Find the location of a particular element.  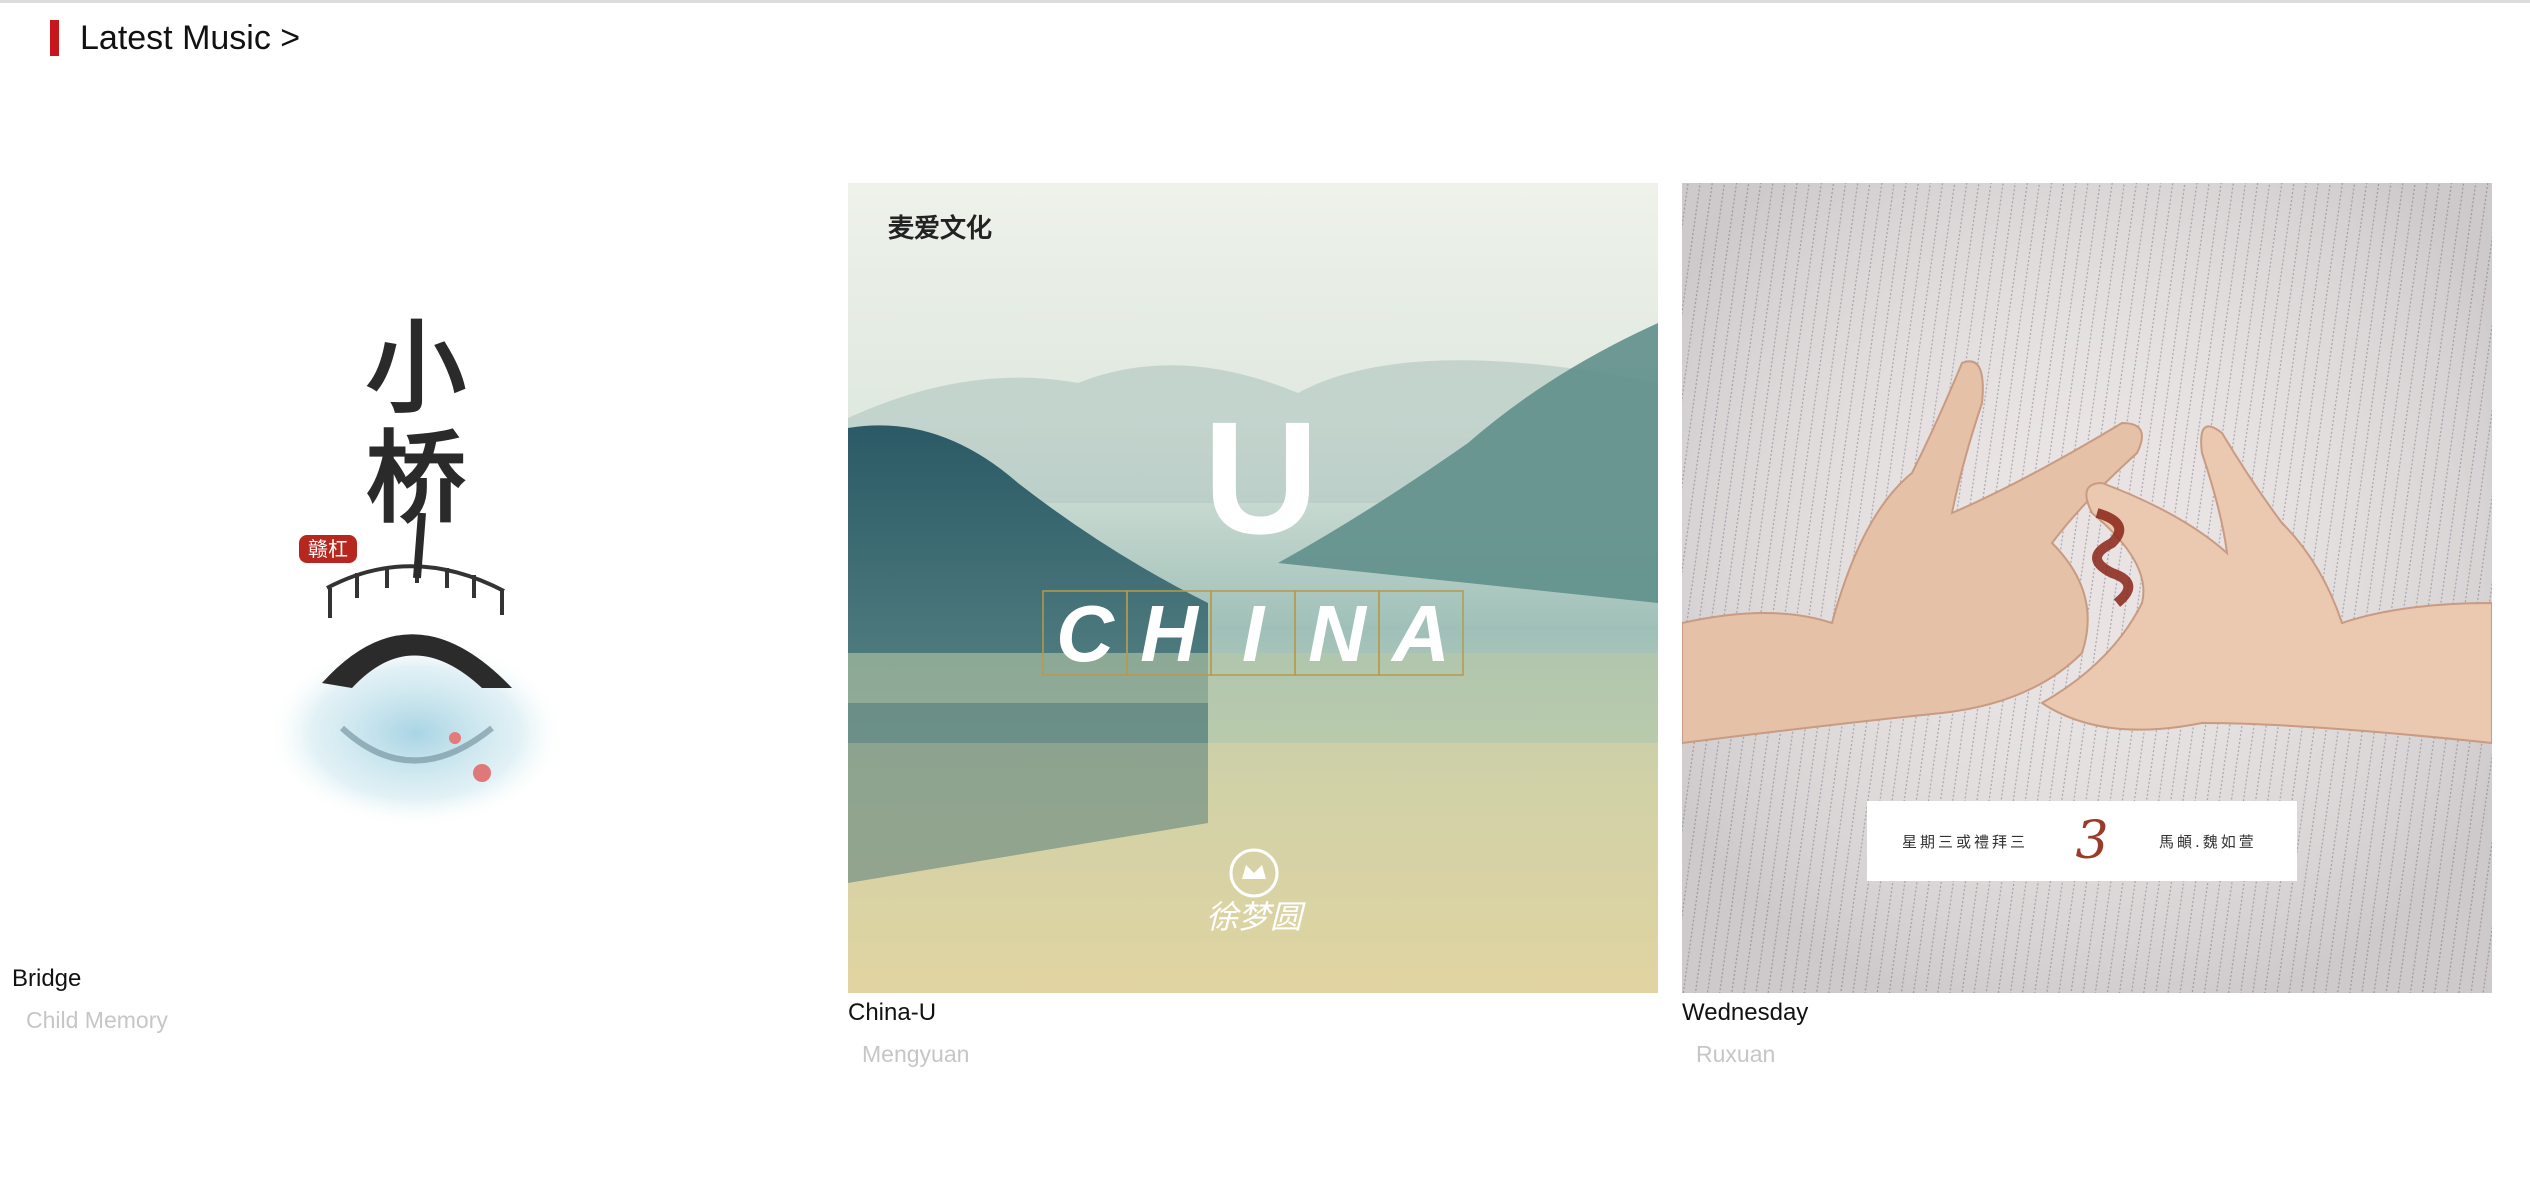

cover-signature: 徐梦圆 is located at coordinates (1256, 917).